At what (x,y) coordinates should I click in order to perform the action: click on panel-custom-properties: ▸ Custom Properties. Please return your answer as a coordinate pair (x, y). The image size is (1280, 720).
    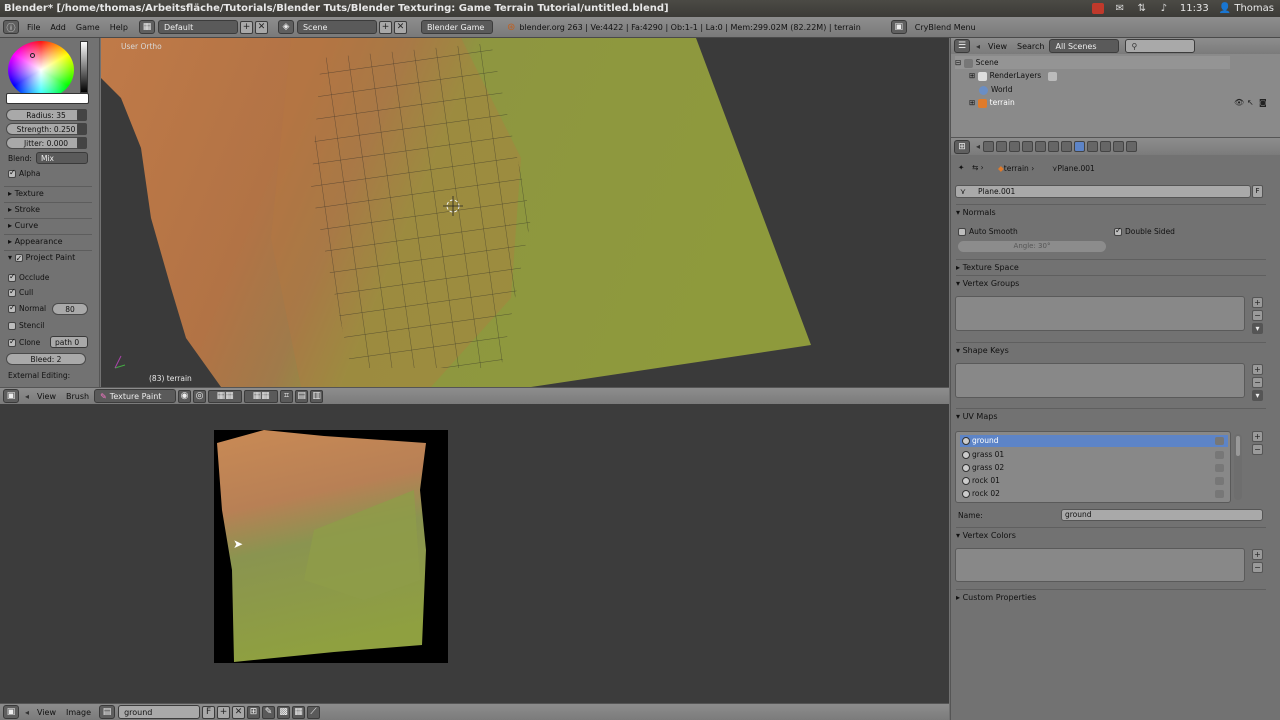
    Looking at the image, I should click on (1111, 596).